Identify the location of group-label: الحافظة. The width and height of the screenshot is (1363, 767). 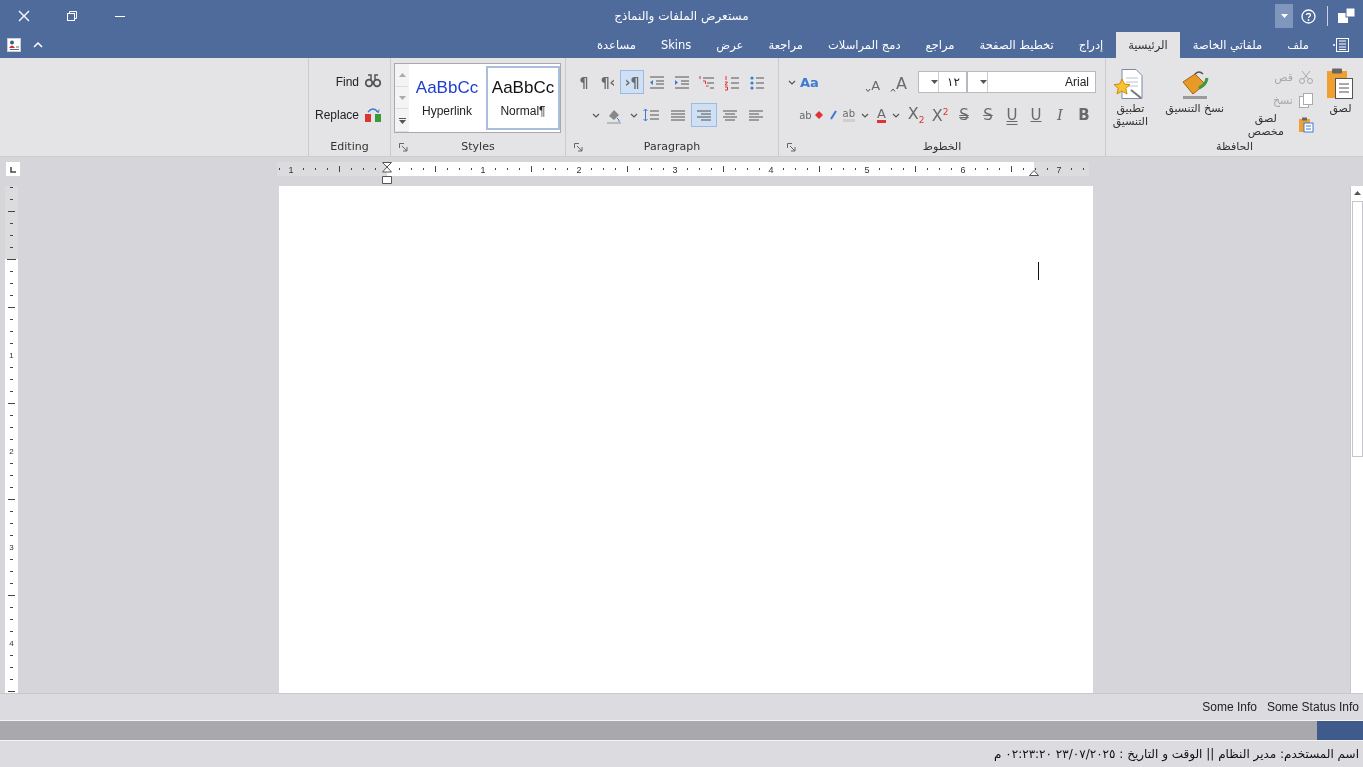
(1235, 146).